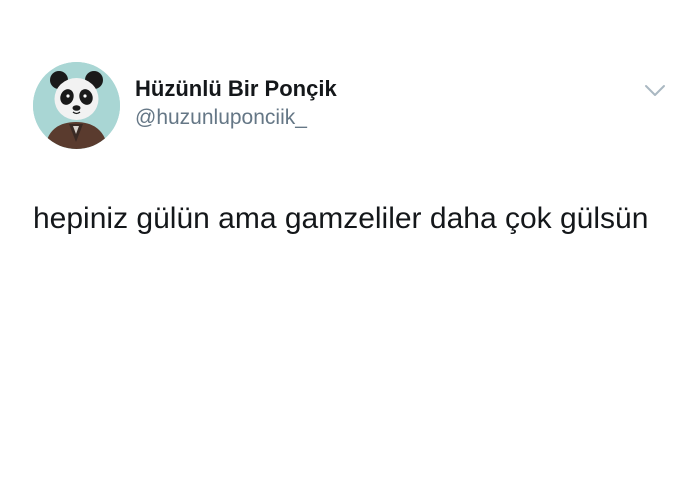 The image size is (690, 496). I want to click on tweet-menu-button, so click(655, 91).